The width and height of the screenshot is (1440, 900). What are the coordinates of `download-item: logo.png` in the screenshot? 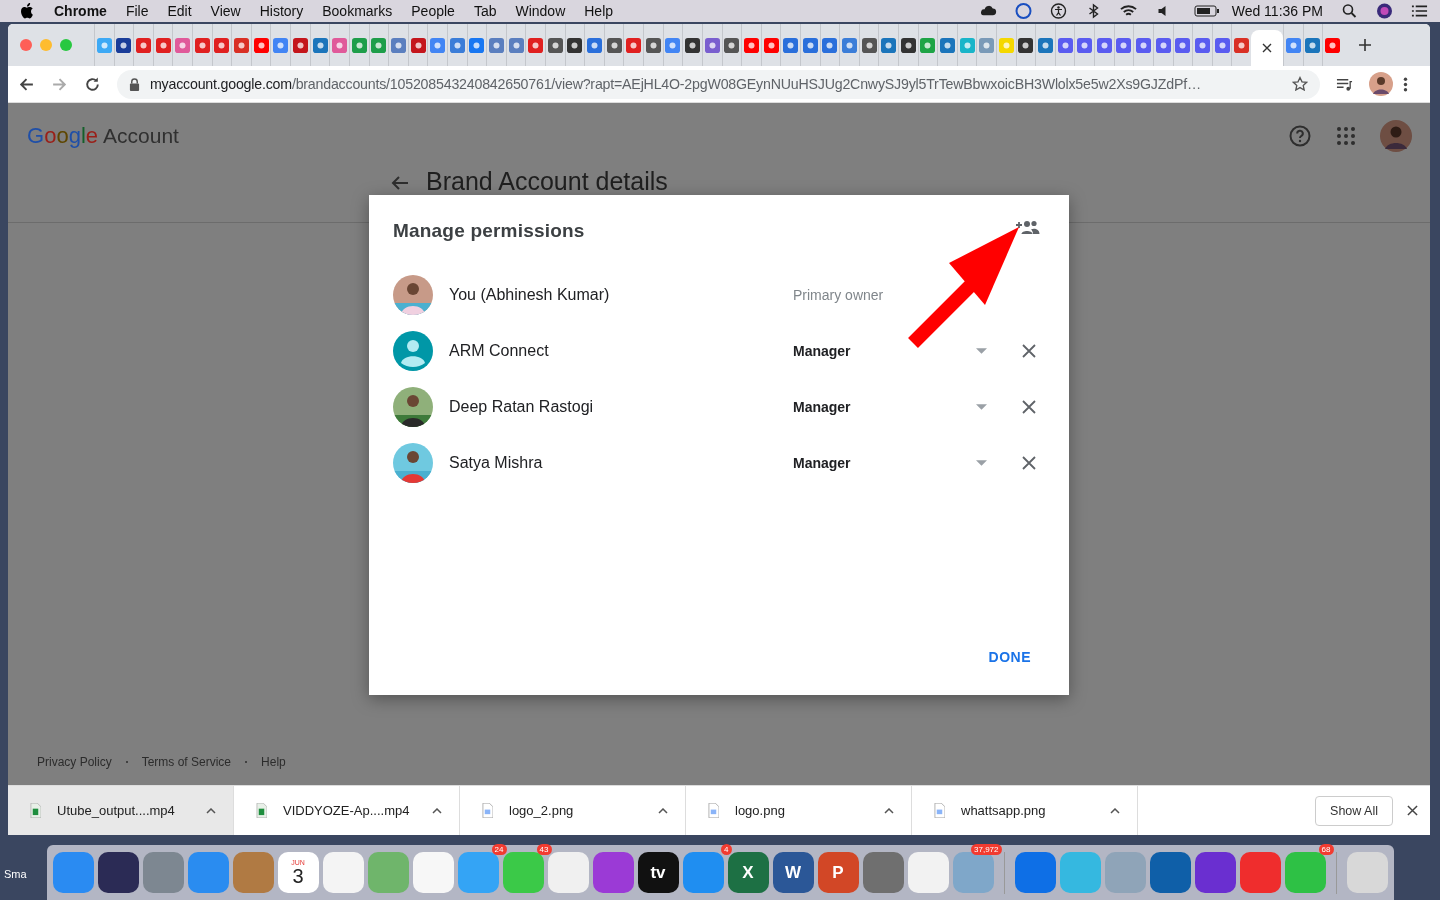 It's located at (799, 810).